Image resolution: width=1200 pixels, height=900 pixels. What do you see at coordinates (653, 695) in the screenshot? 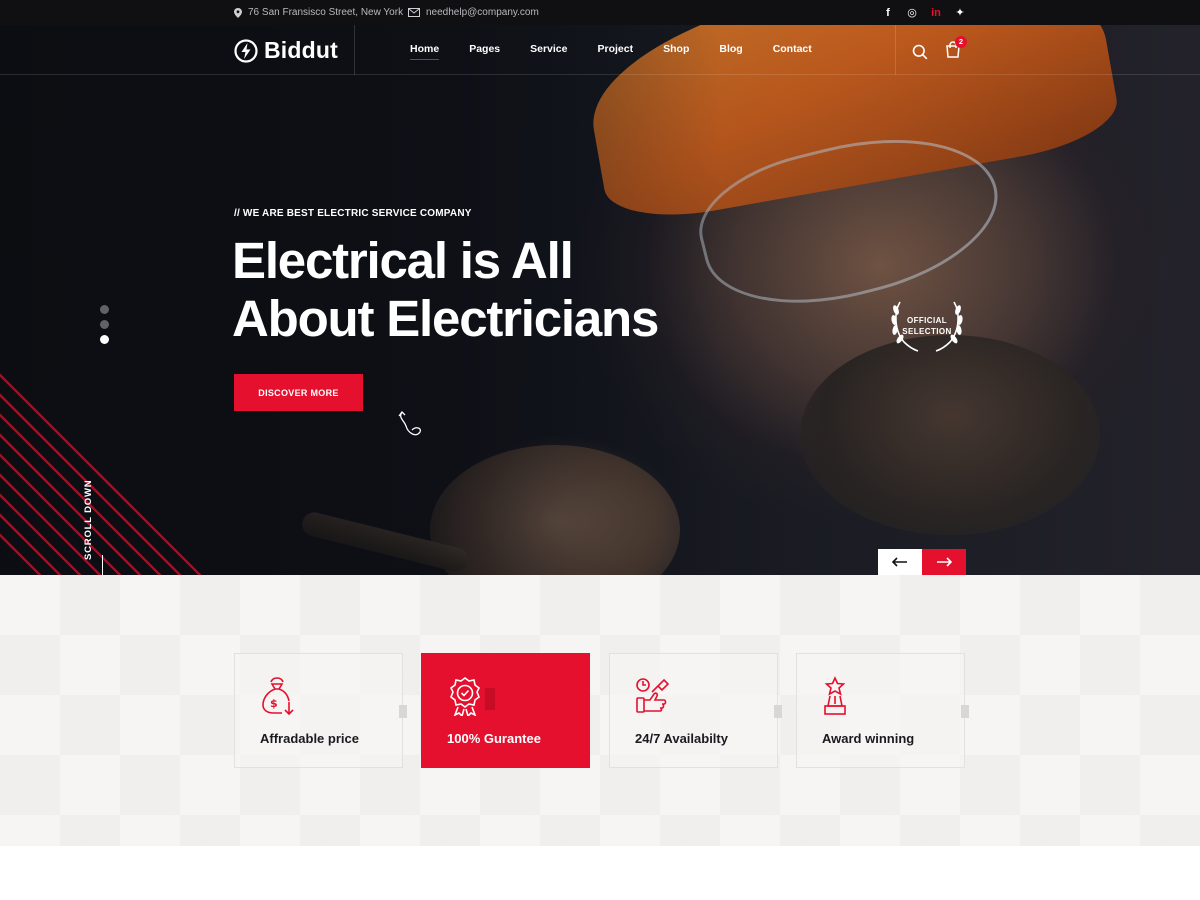
I see `support-hand-icon` at bounding box center [653, 695].